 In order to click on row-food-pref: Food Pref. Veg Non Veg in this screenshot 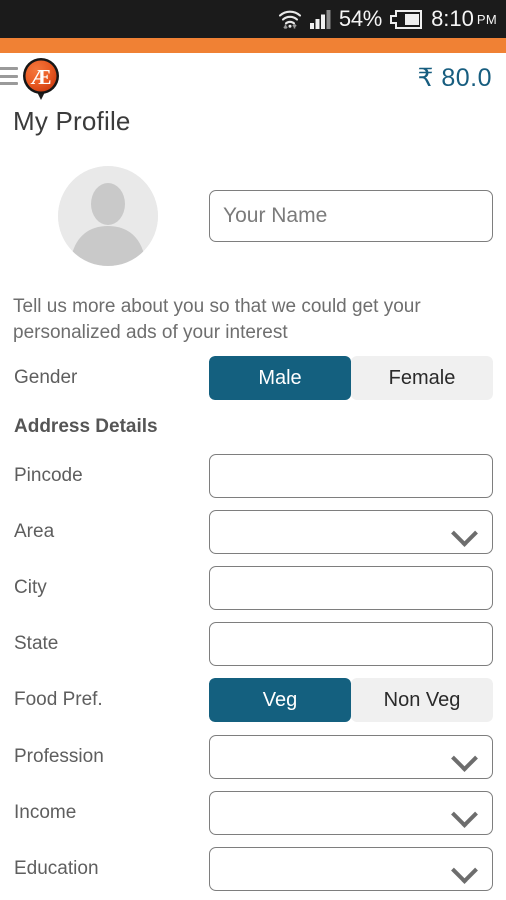, I will do `click(253, 700)`.